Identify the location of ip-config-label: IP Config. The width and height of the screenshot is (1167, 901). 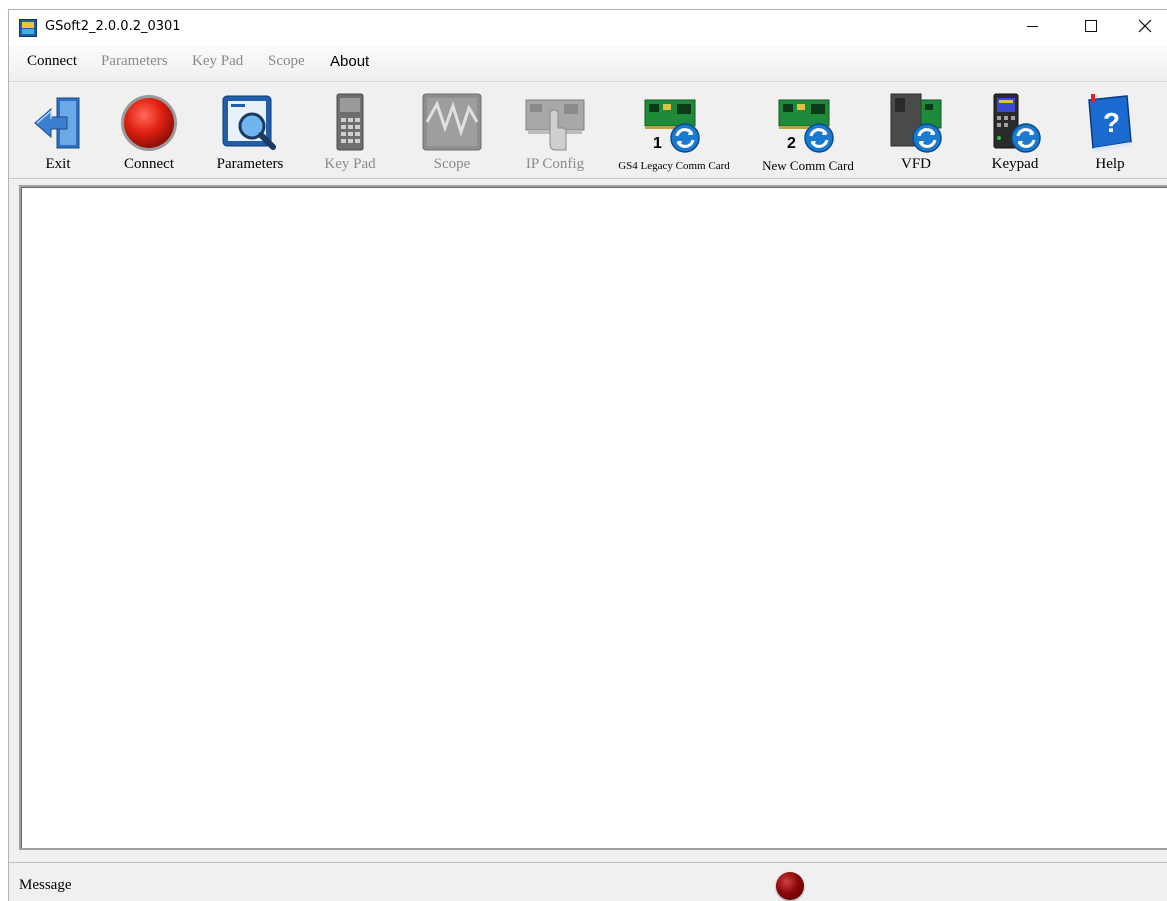
(555, 164).